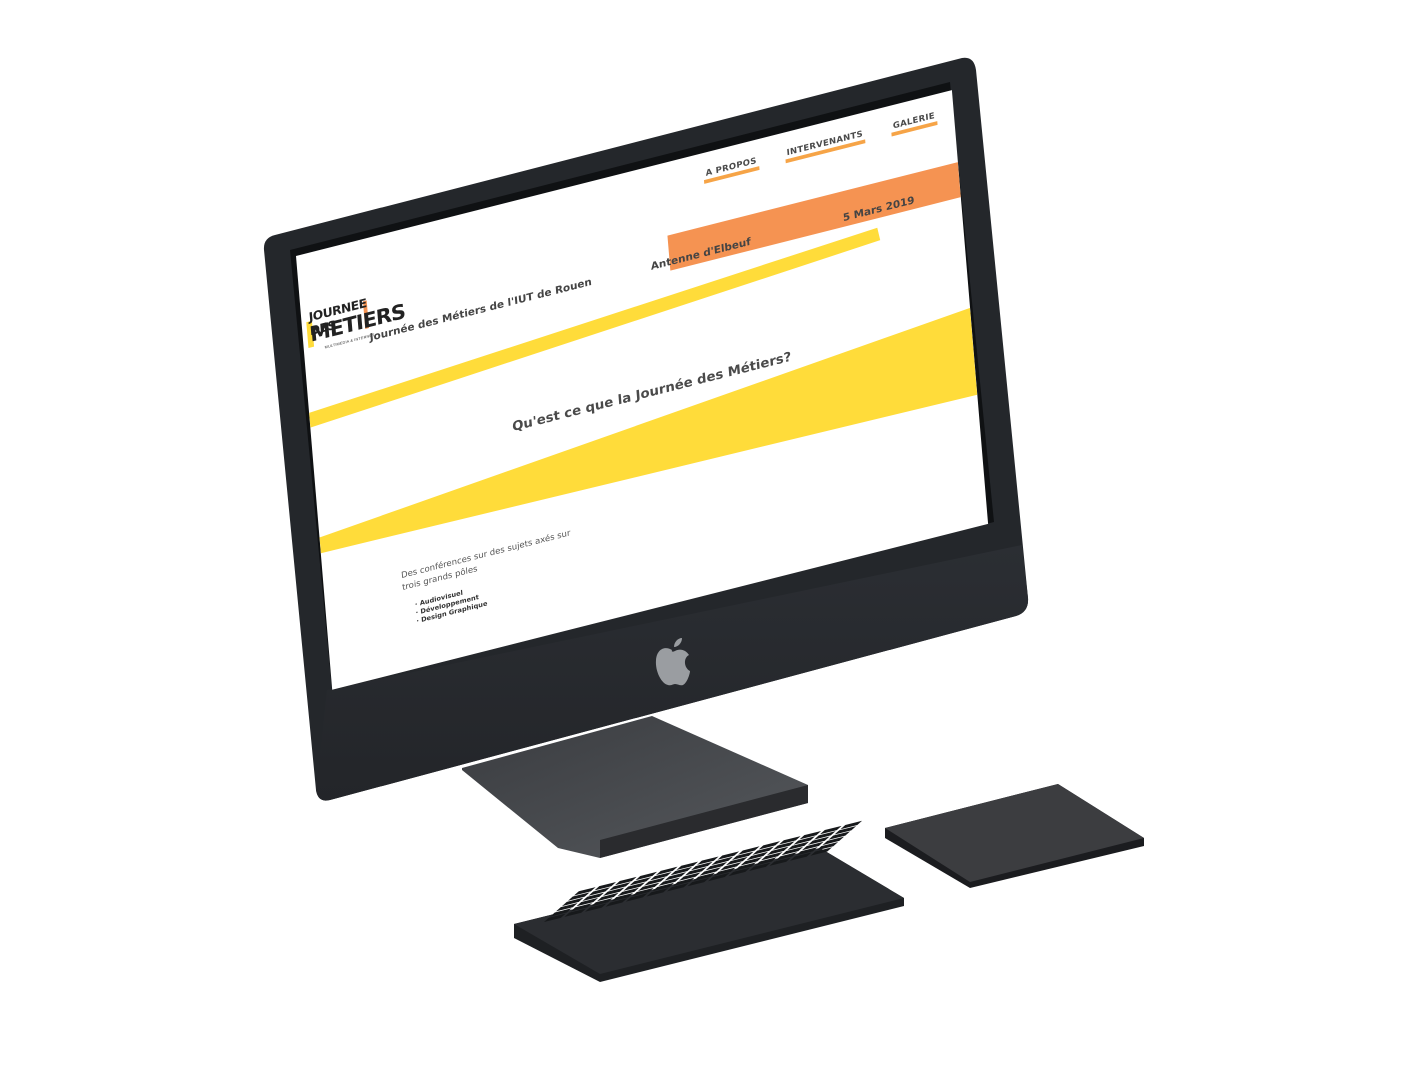 The image size is (1407, 1080). Describe the element at coordinates (1014, 836) in the screenshot. I see `trackpad` at that location.